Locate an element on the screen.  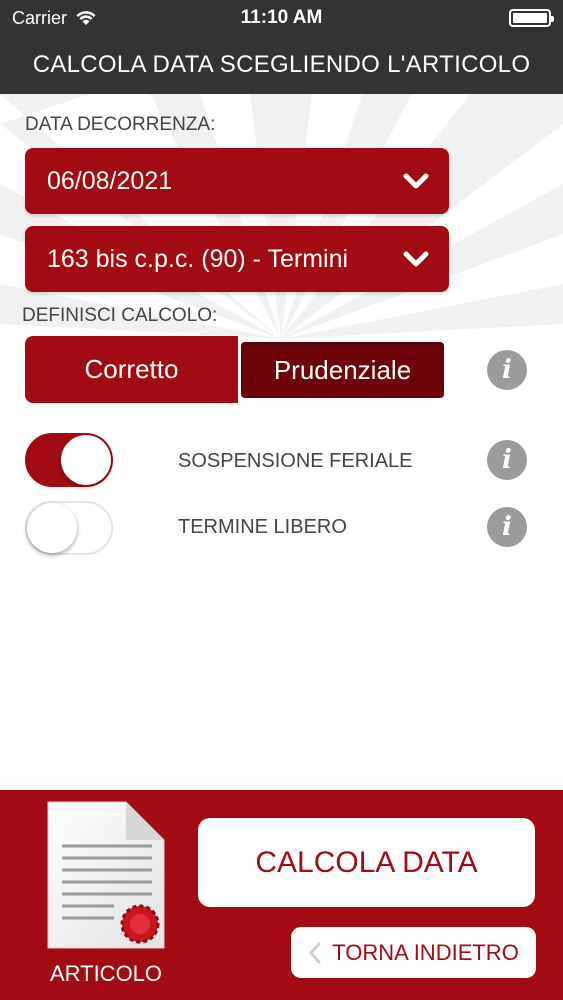
segment-prudenziale: Prudenziale is located at coordinates (342, 370).